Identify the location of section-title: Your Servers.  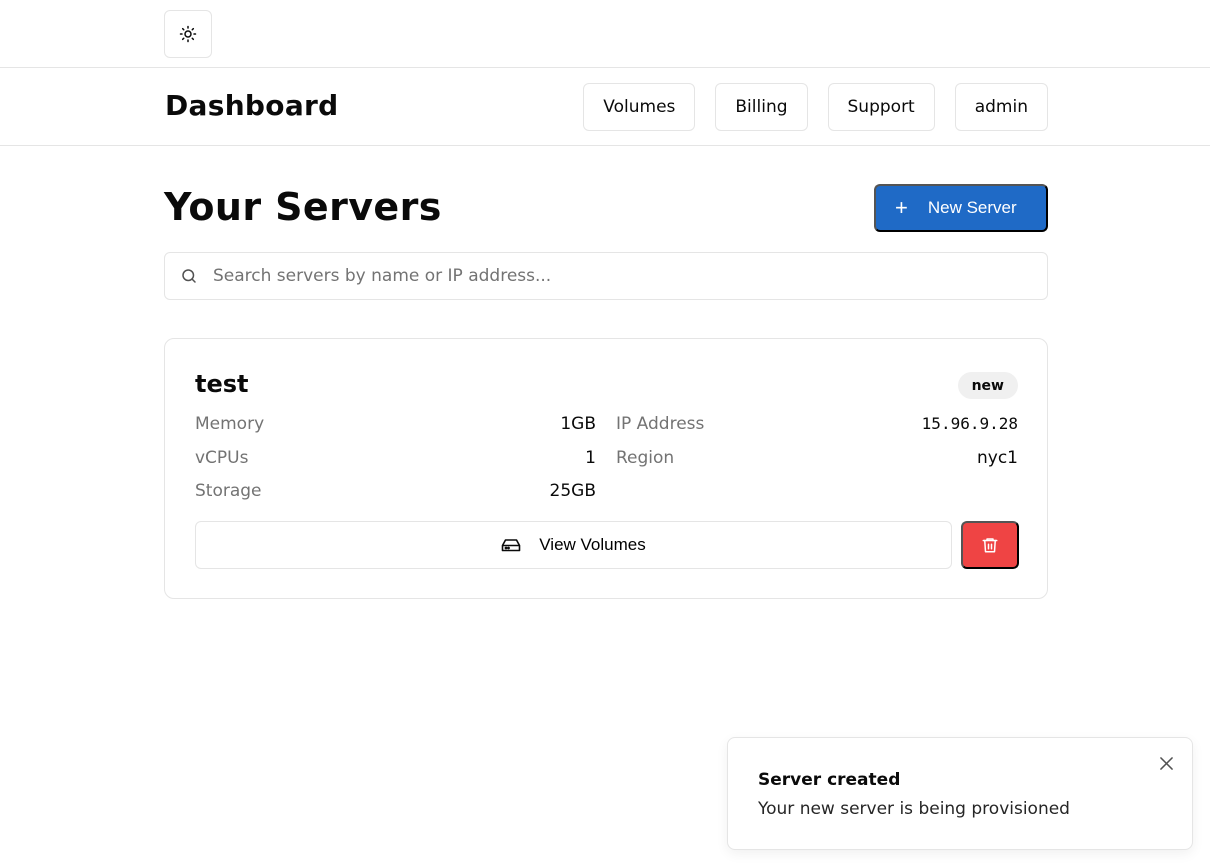
(303, 207).